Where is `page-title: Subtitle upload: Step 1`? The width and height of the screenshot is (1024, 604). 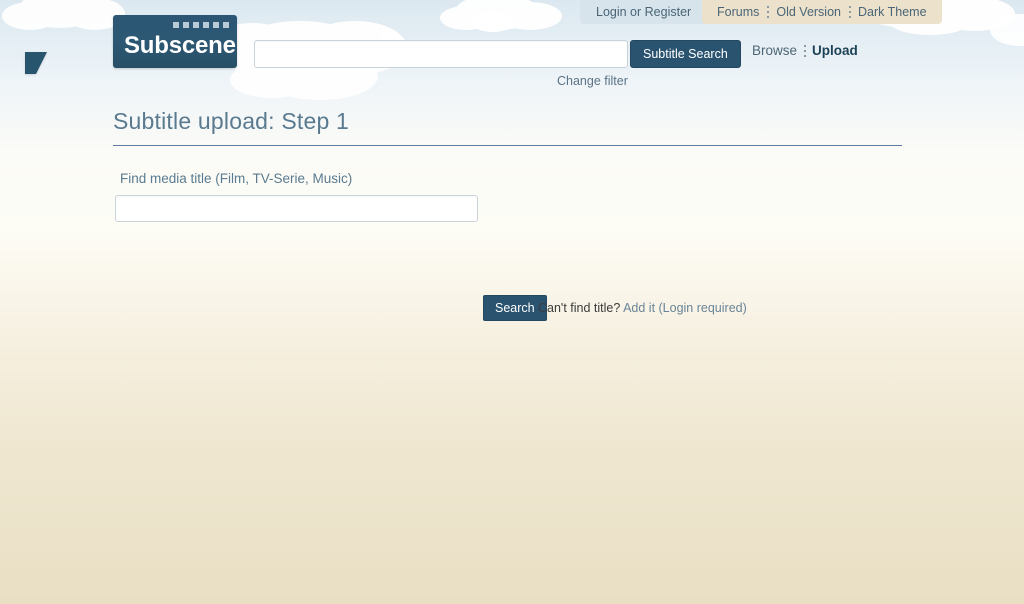 page-title: Subtitle upload: Step 1 is located at coordinates (231, 121).